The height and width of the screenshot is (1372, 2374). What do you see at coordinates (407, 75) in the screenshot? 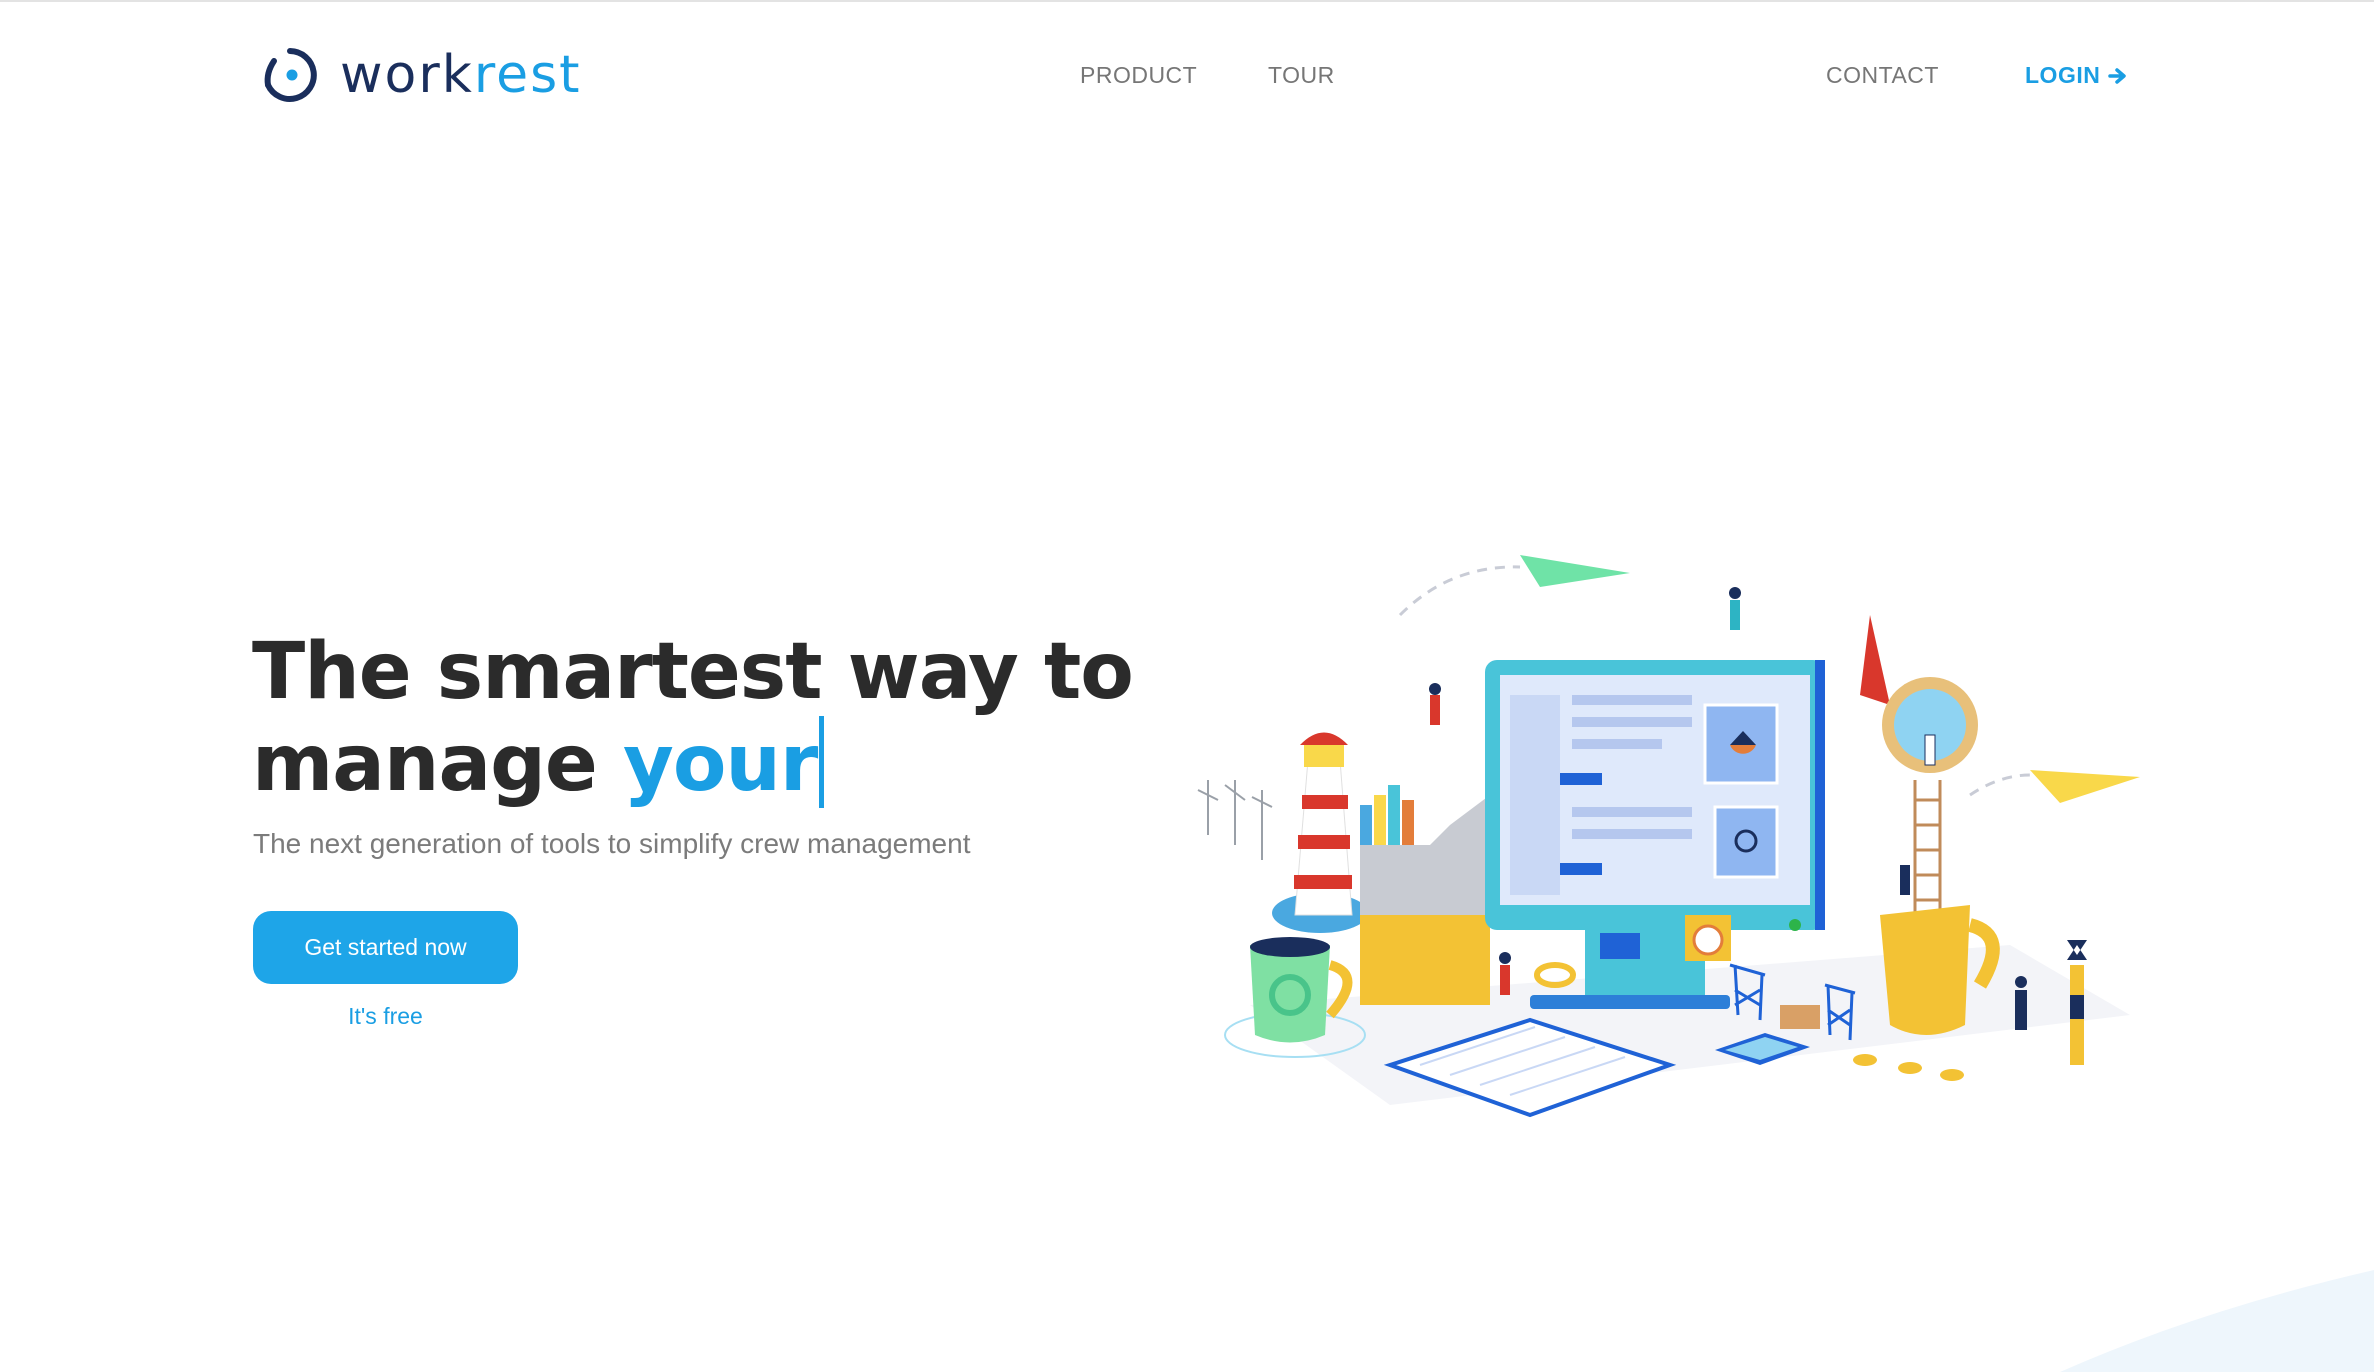
I see `brand-name-part1: work` at bounding box center [407, 75].